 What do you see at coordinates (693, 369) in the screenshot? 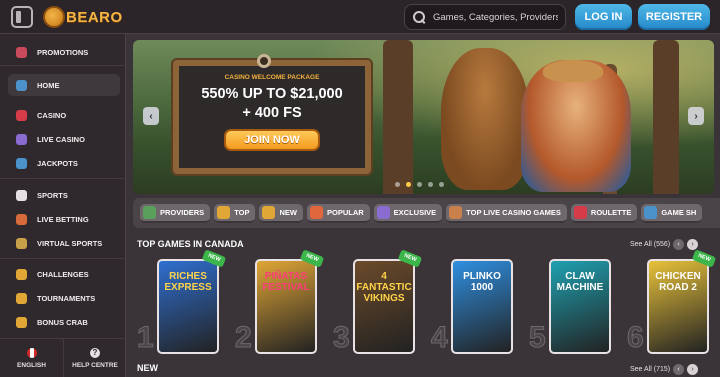
I see `new-next-button: ›` at bounding box center [693, 369].